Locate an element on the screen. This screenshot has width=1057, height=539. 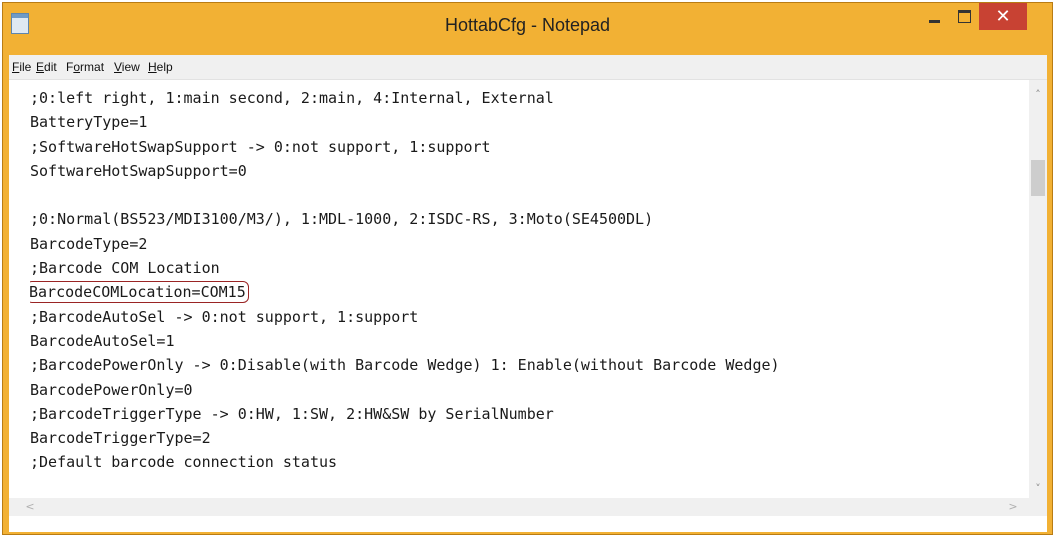
text-line: BarcodeType=2 is located at coordinates (525, 244).